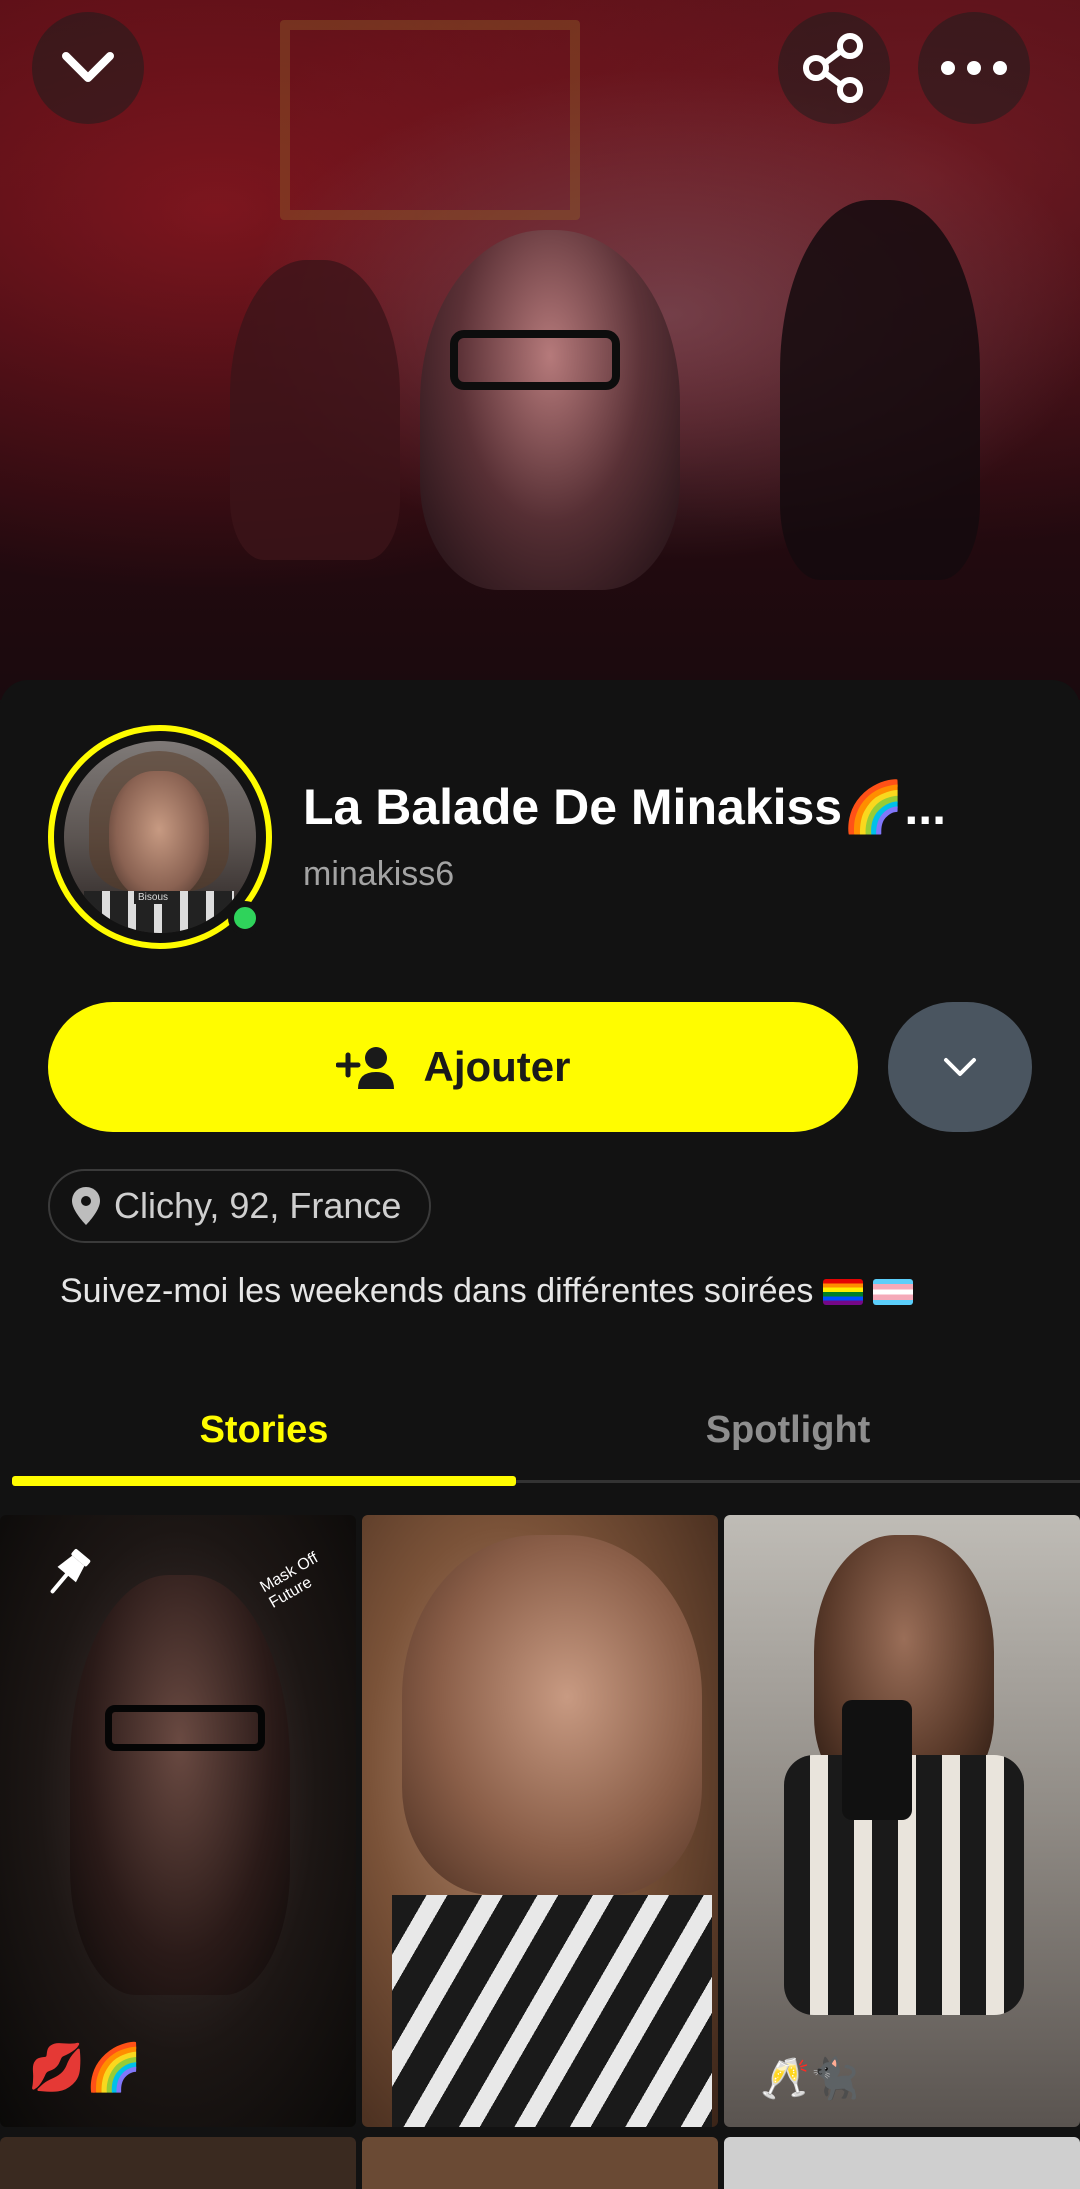 Image resolution: width=1080 pixels, height=2189 pixels. What do you see at coordinates (893, 1291) in the screenshot?
I see `transgender-flag-icon` at bounding box center [893, 1291].